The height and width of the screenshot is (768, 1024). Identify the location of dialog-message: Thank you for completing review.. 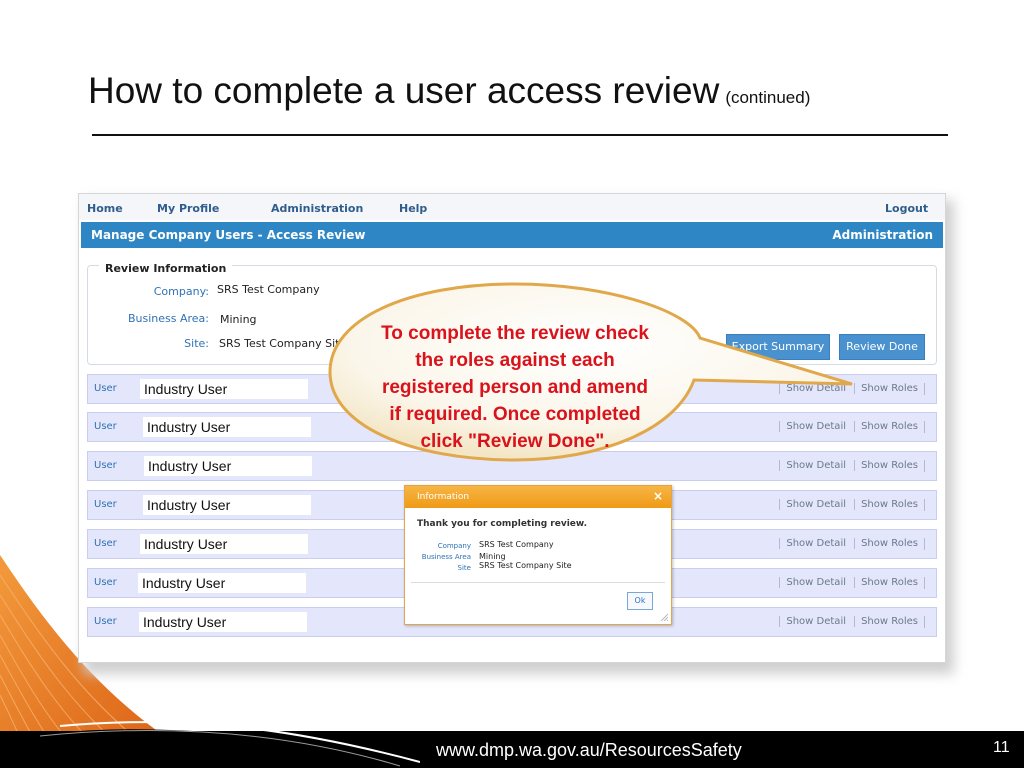
(502, 524).